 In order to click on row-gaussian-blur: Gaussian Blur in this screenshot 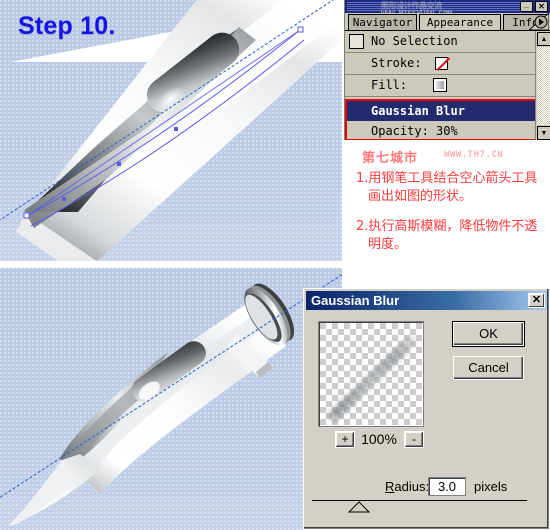, I will do `click(440, 111)`.